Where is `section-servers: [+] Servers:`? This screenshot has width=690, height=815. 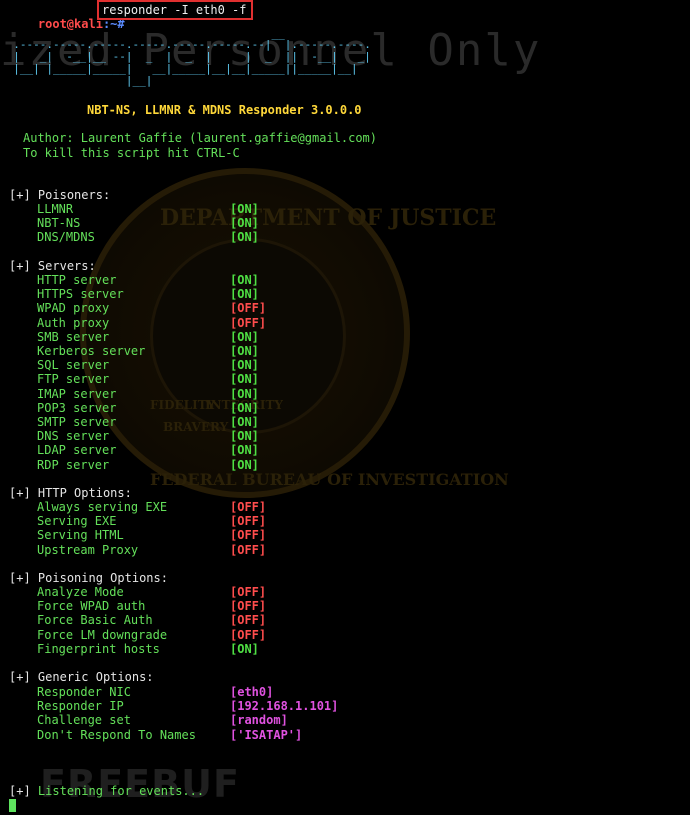
section-servers: [+] Servers: is located at coordinates (52, 266).